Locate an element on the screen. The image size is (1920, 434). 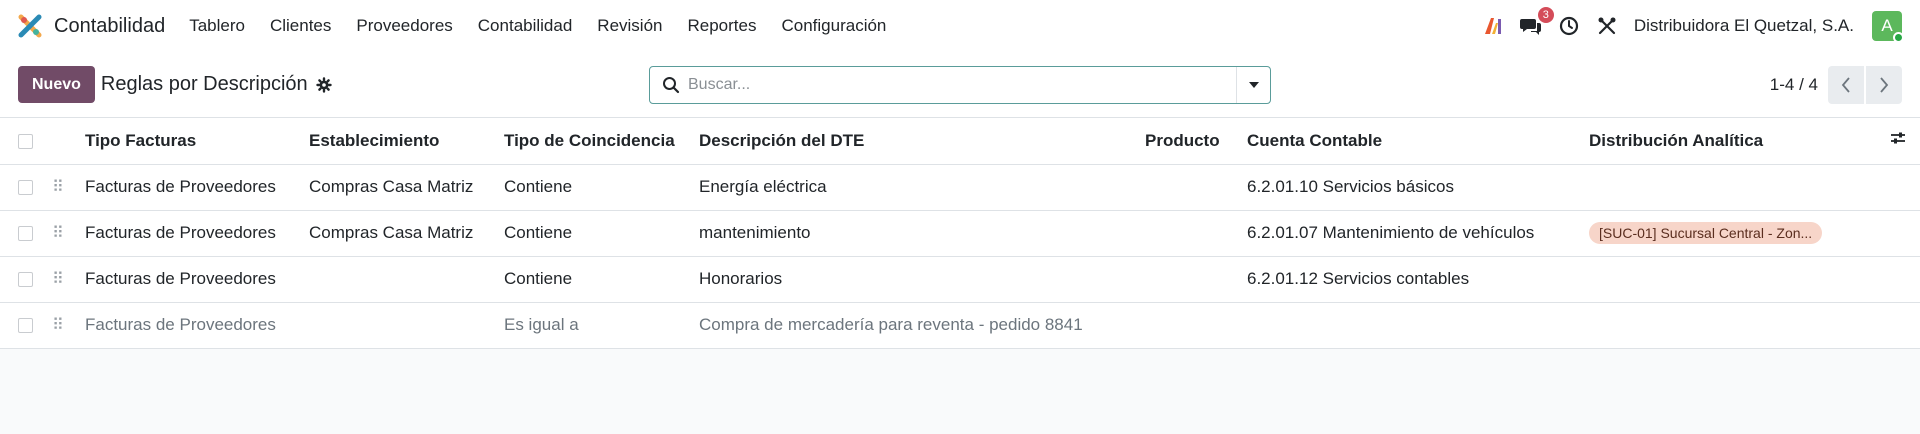
cell-cuenta: 6.2.01.10 Servicios básicos is located at coordinates (1350, 186).